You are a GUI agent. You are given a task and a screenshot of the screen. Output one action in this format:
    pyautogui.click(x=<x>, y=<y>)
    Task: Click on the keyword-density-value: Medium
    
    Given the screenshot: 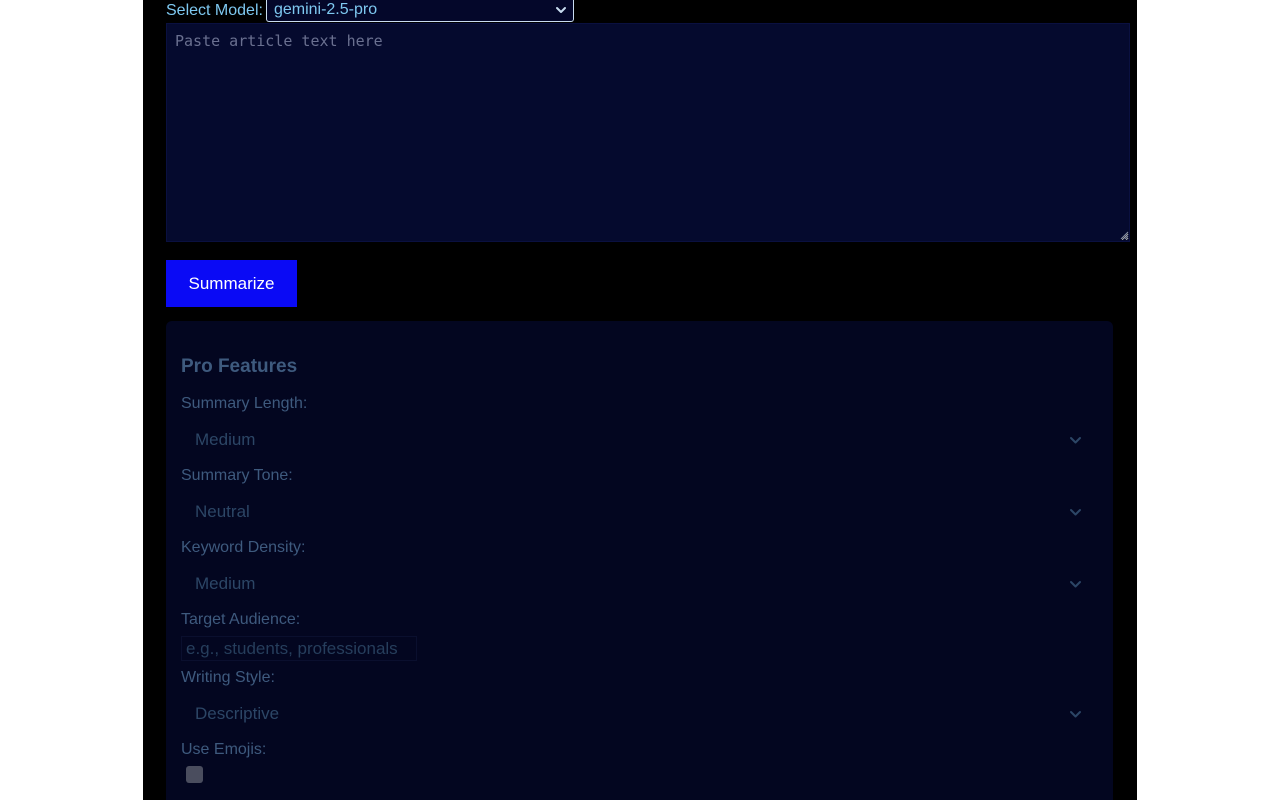 What is the action you would take?
    pyautogui.click(x=225, y=583)
    